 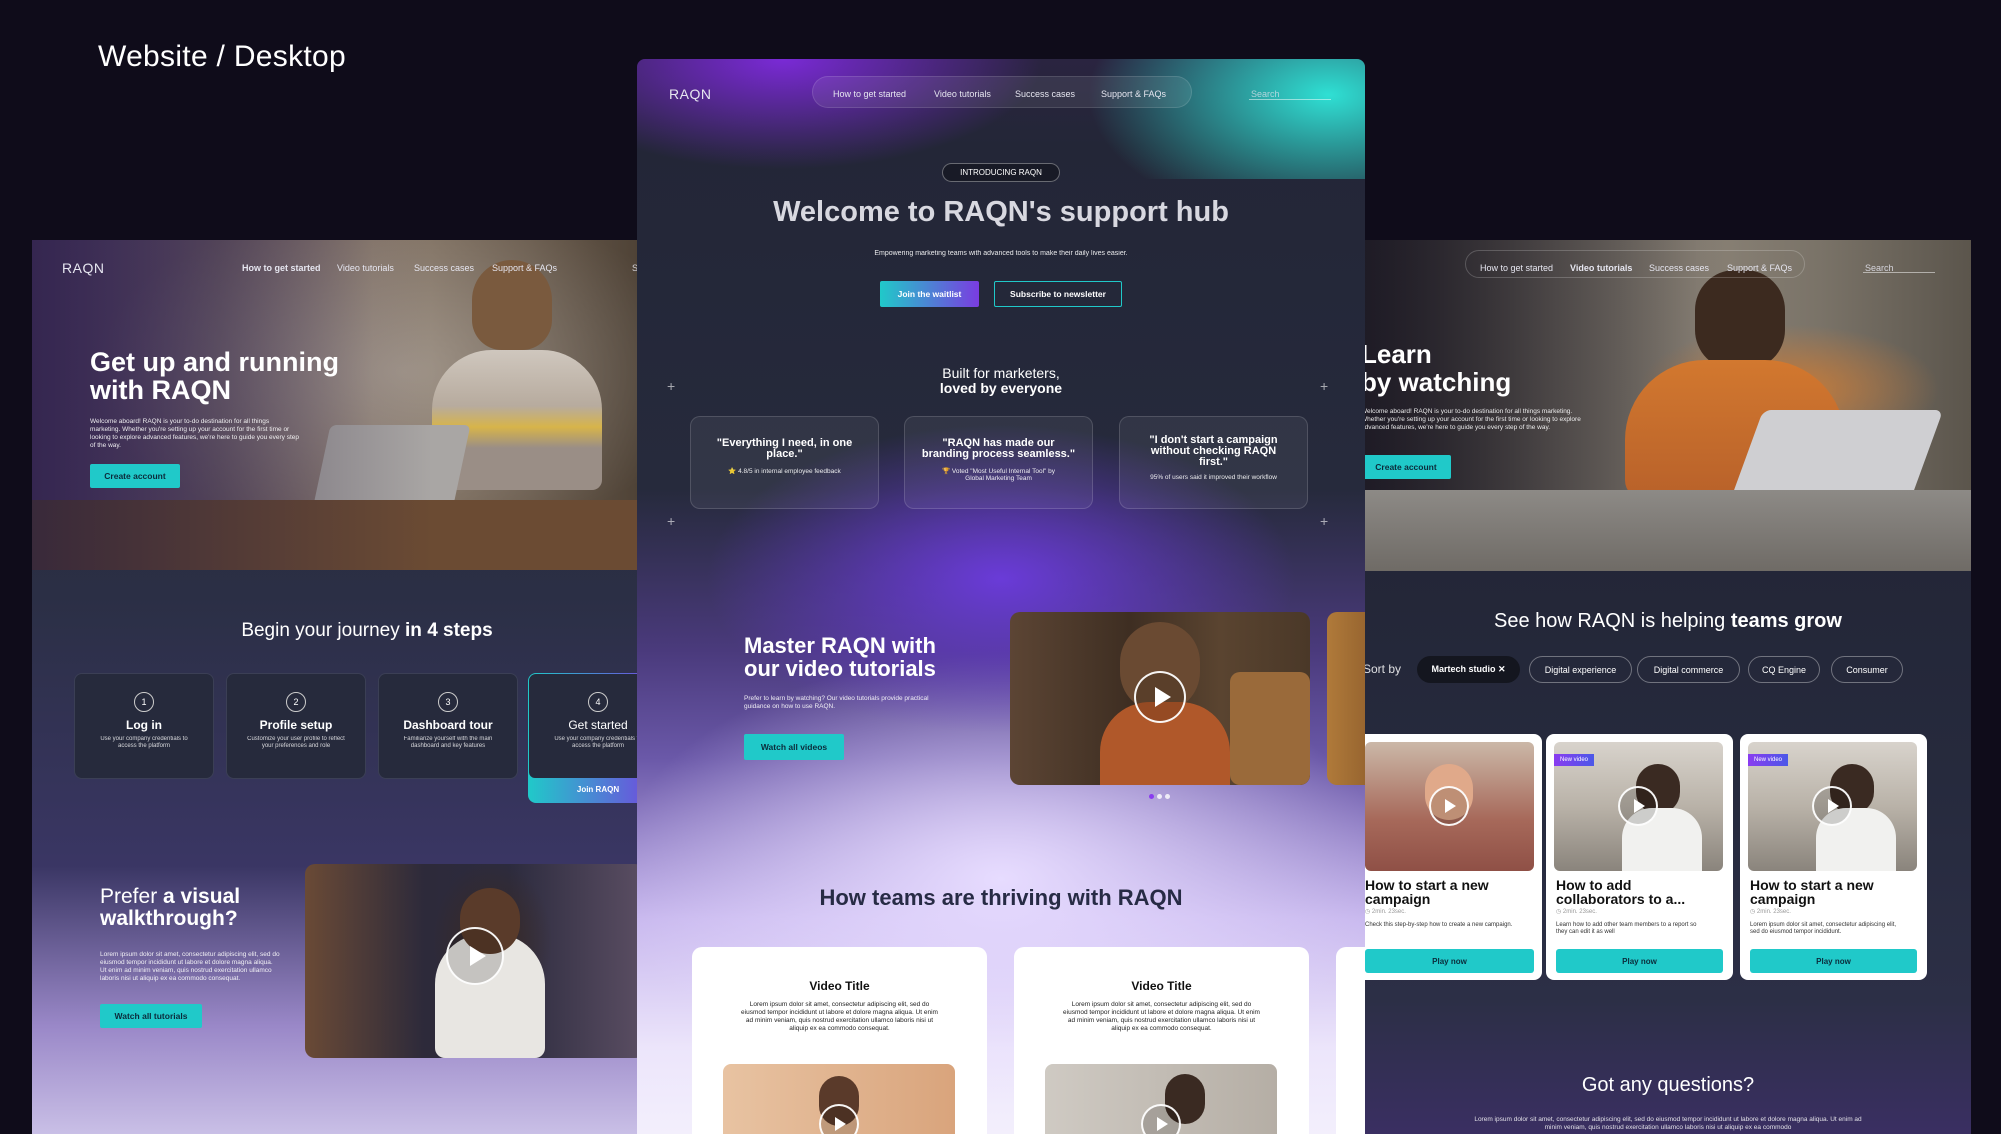 I want to click on filter-chip: Digital commerce, so click(x=1688, y=669).